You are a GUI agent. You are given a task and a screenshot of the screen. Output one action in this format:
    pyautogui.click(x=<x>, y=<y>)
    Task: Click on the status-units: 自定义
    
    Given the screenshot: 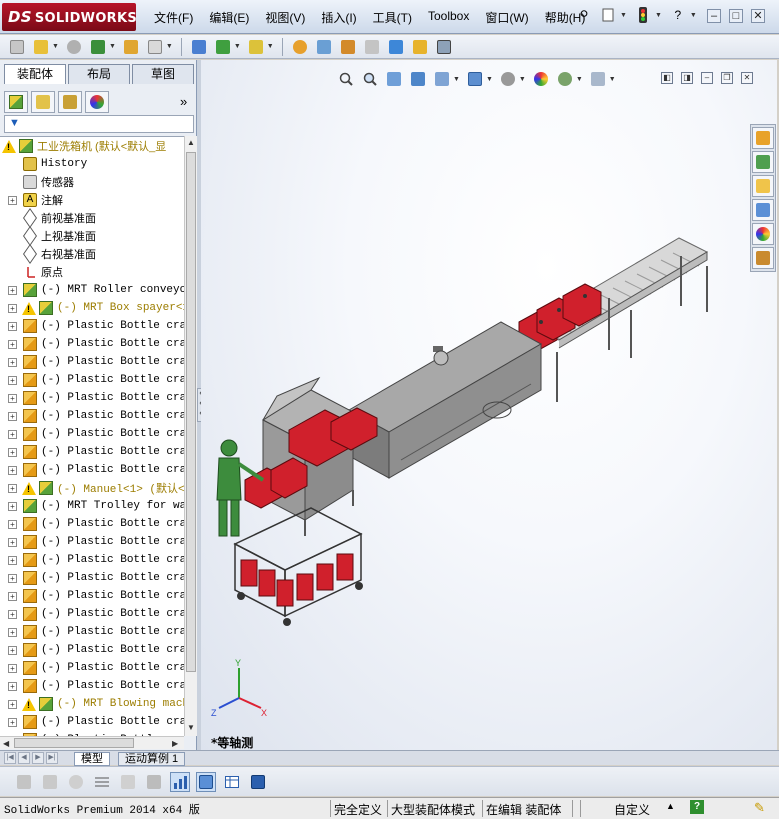 What is the action you would take?
    pyautogui.click(x=632, y=809)
    